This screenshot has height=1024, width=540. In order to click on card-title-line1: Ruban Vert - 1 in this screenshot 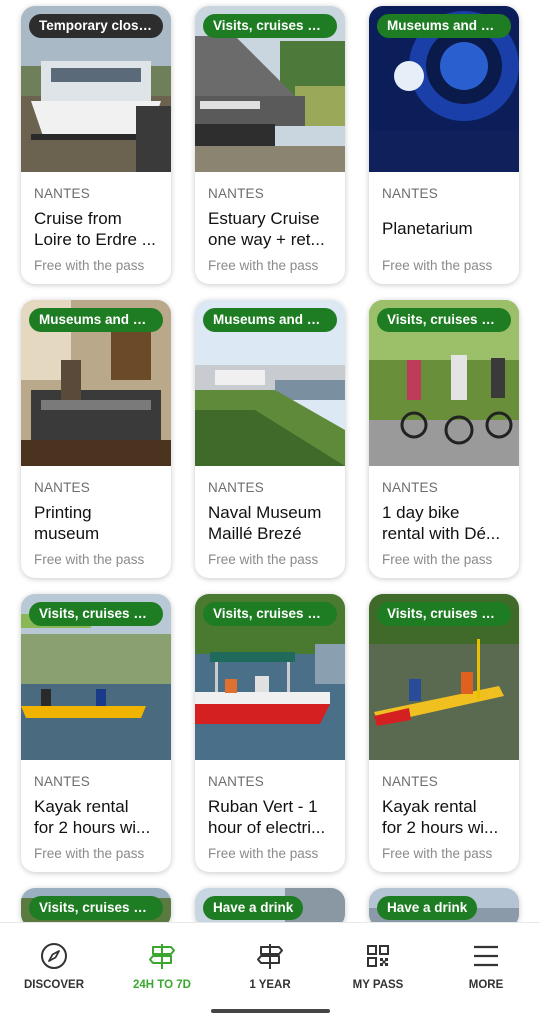, I will do `click(263, 806)`.